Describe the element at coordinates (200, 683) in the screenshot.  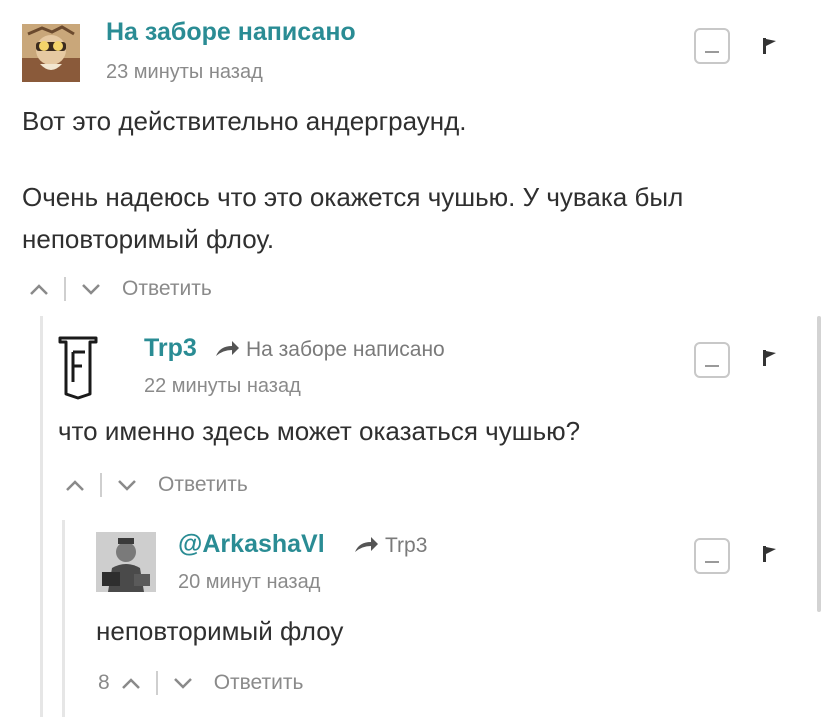
I see `comment-actions: 8 Ответить` at that location.